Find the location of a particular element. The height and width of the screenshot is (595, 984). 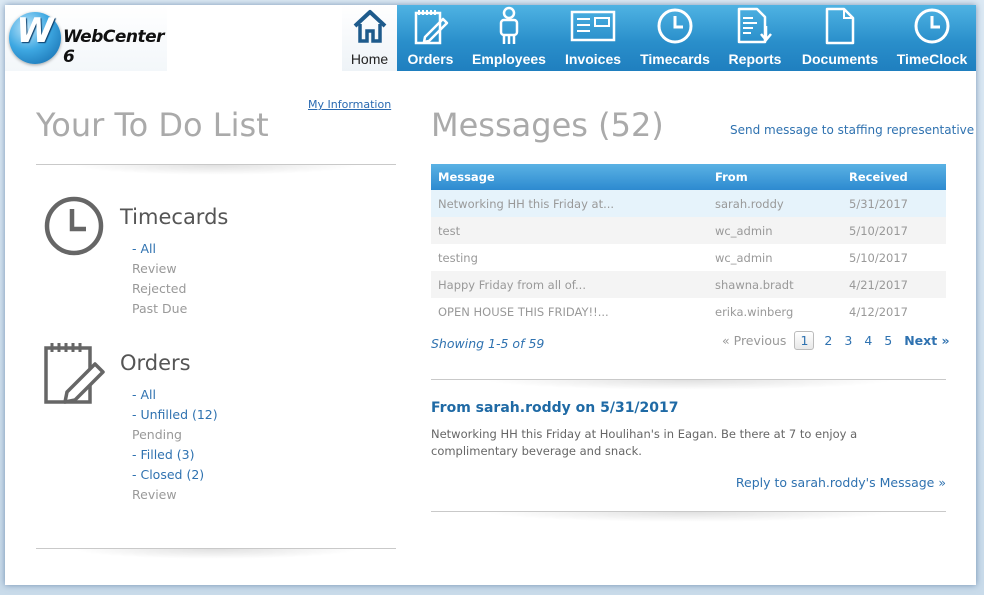

previous-page-link: « Previous is located at coordinates (754, 340).